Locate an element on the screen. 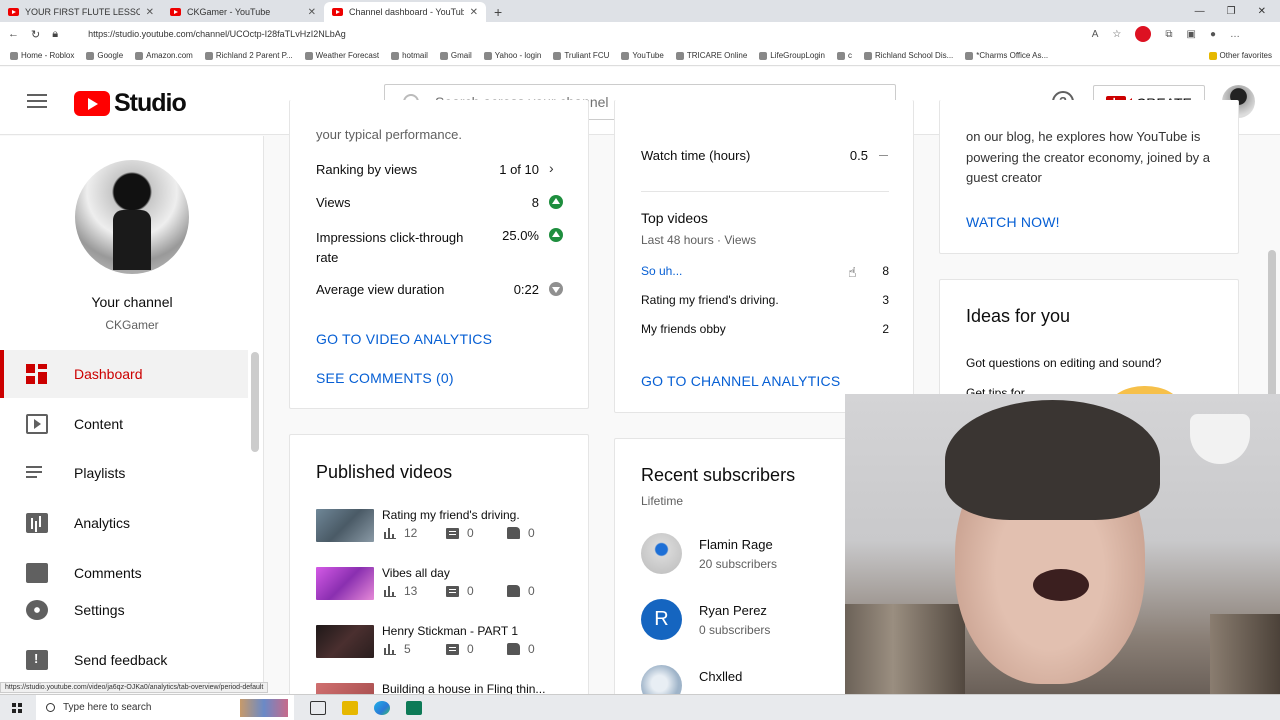 Image resolution: width=1280 pixels, height=720 pixels. go-to-channel-analytics-link: GO TO CHANNEL ANALYTICS is located at coordinates (740, 381).